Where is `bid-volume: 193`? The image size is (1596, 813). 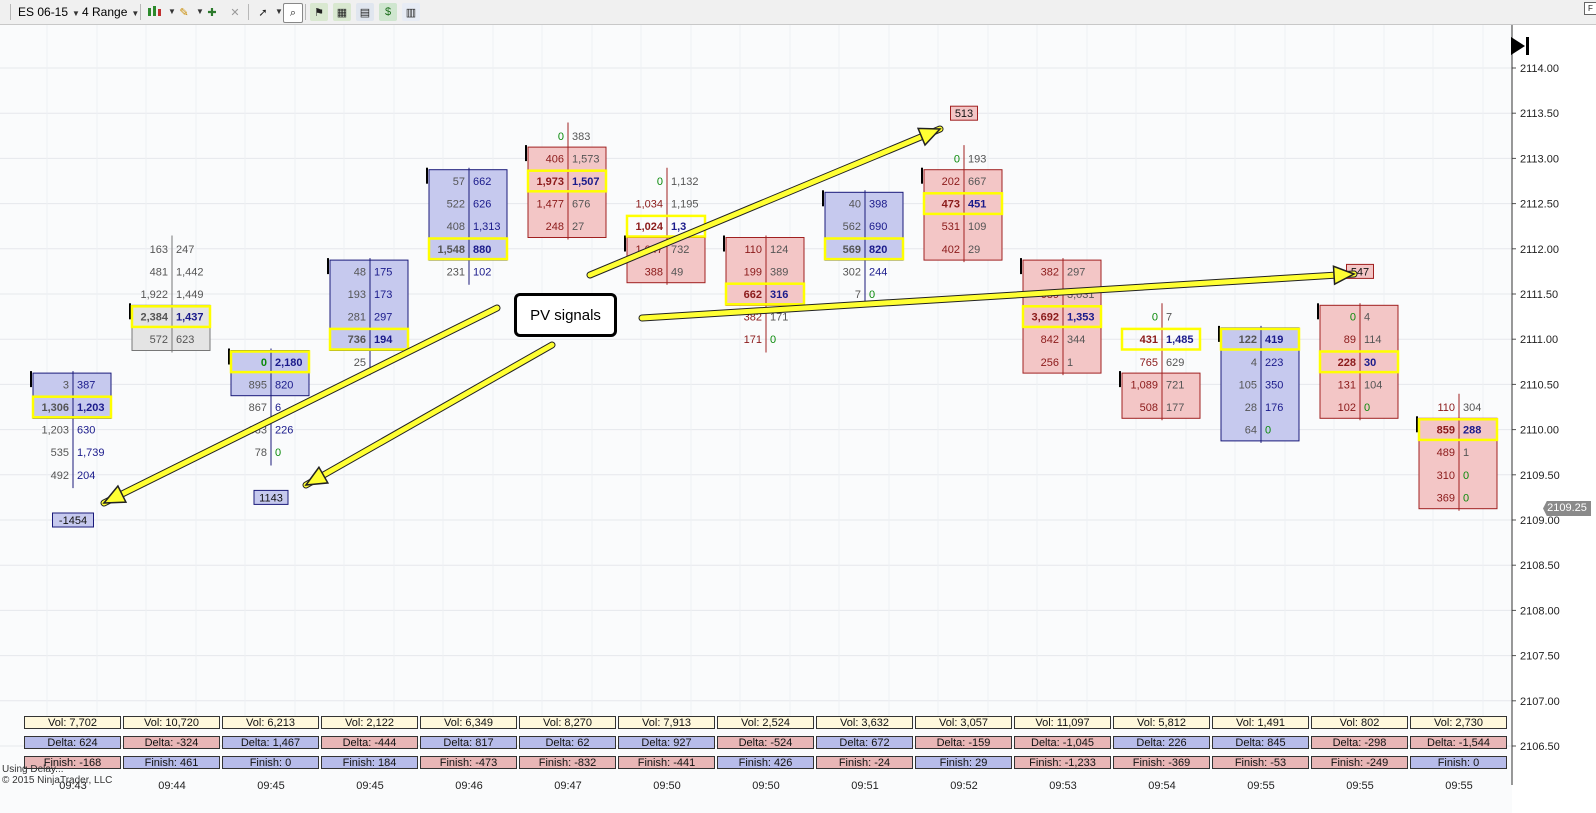
bid-volume: 193 is located at coordinates (357, 295).